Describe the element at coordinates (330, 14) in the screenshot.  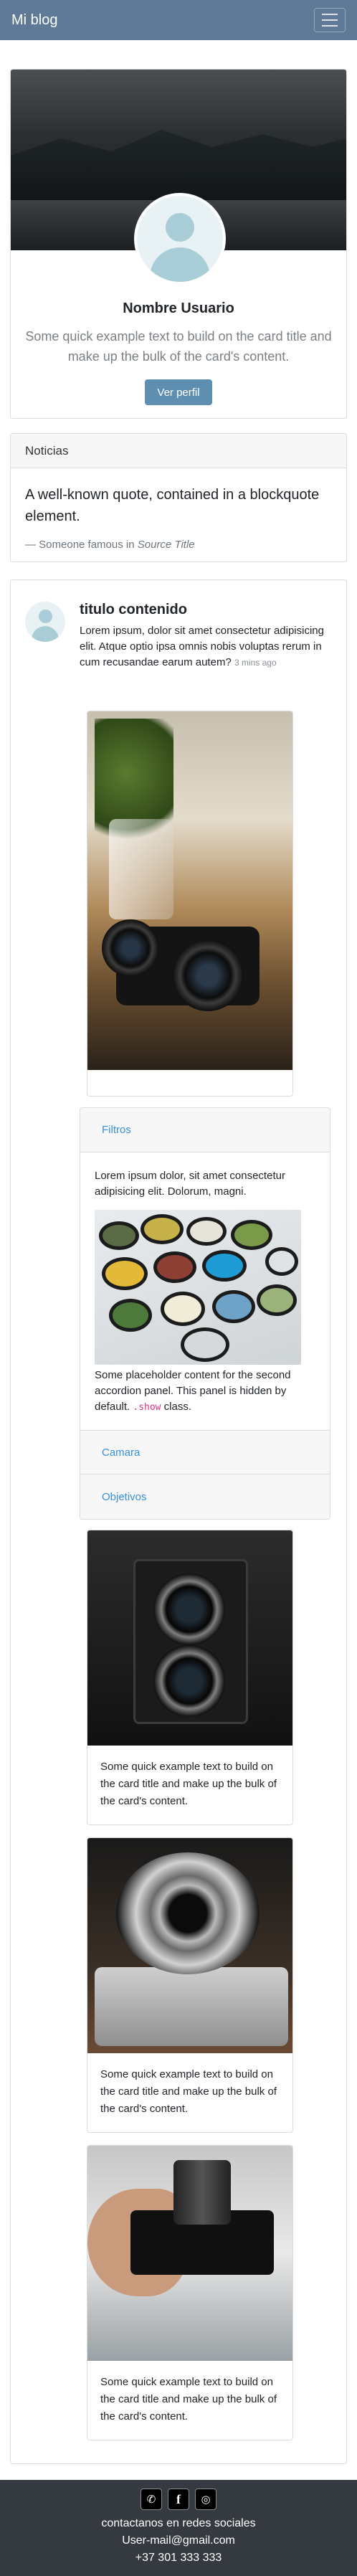
I see `hamburger-icon` at that location.